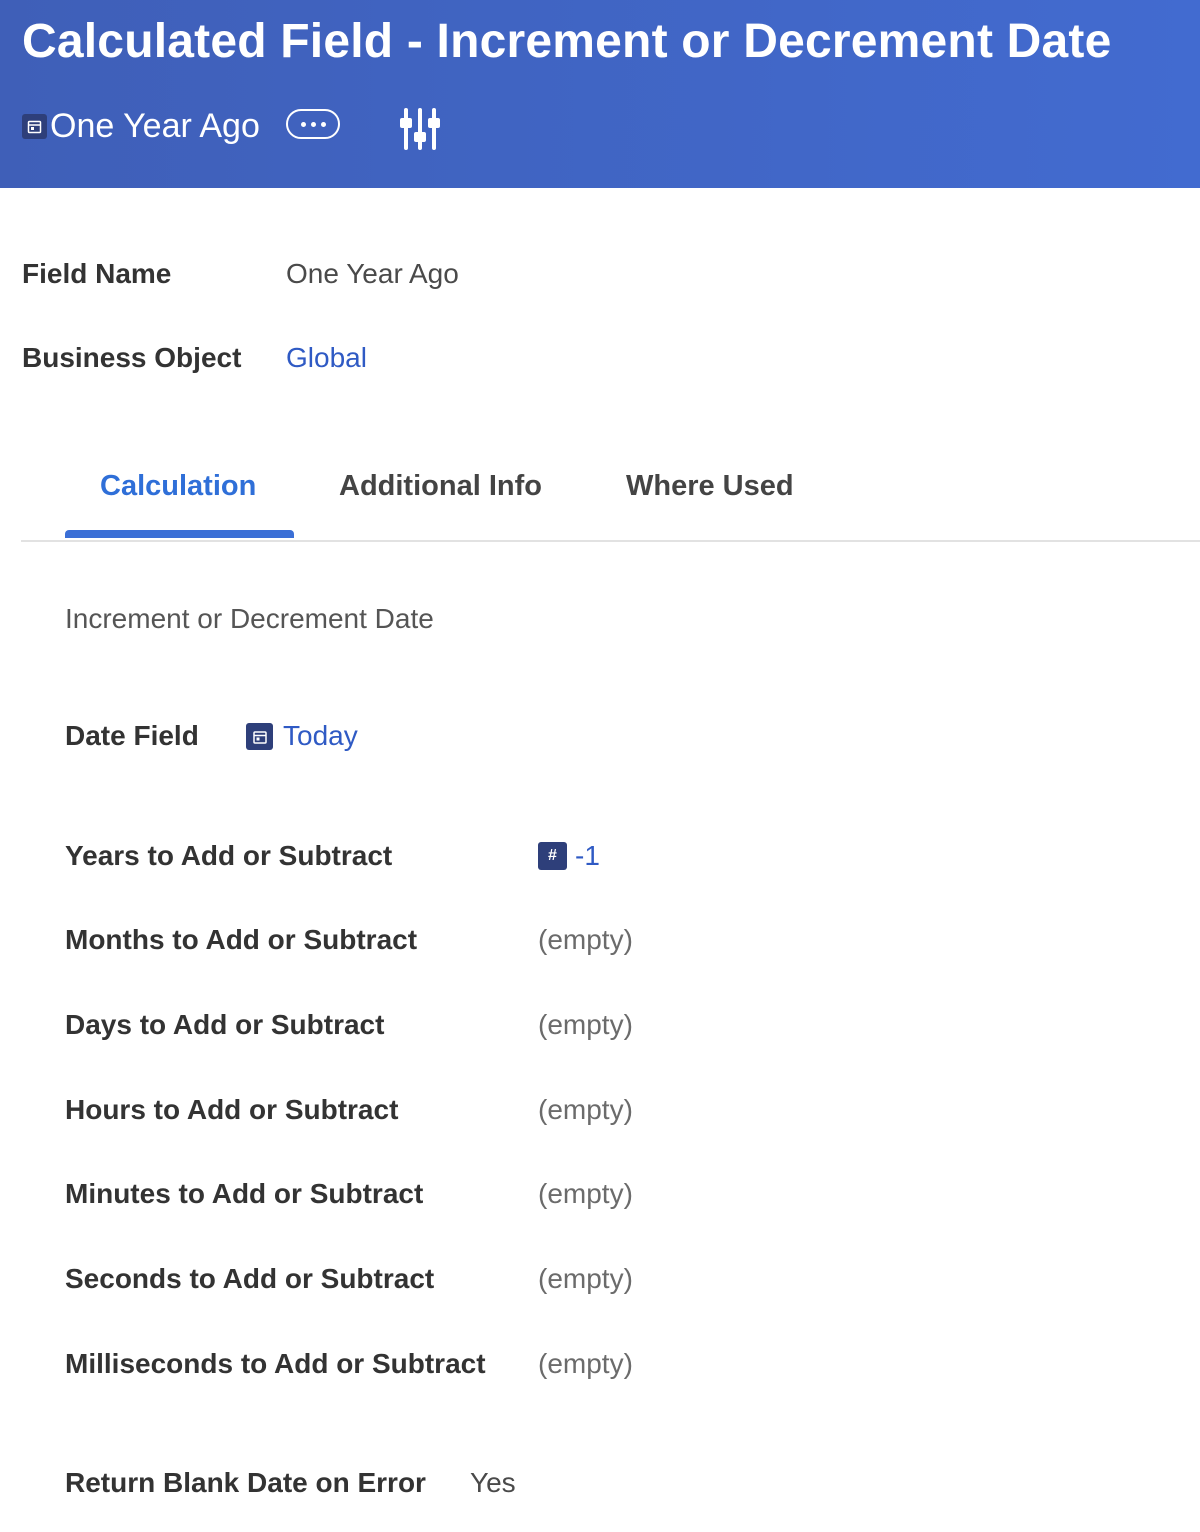 This screenshot has width=1200, height=1532. I want to click on number-icon: #, so click(552, 856).